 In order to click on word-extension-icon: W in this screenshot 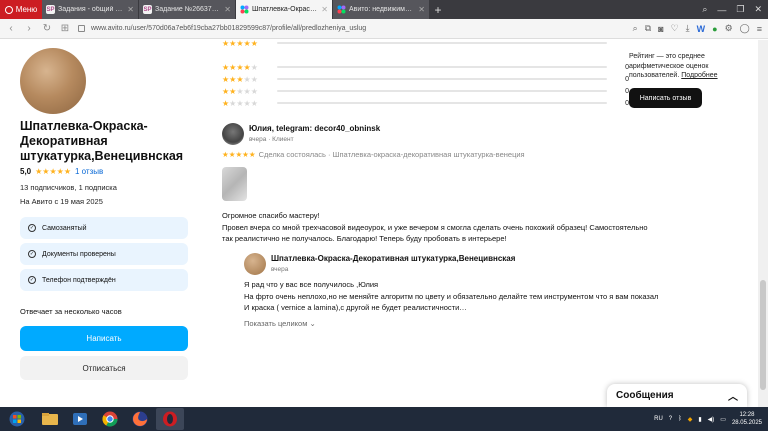, I will do `click(701, 29)`.